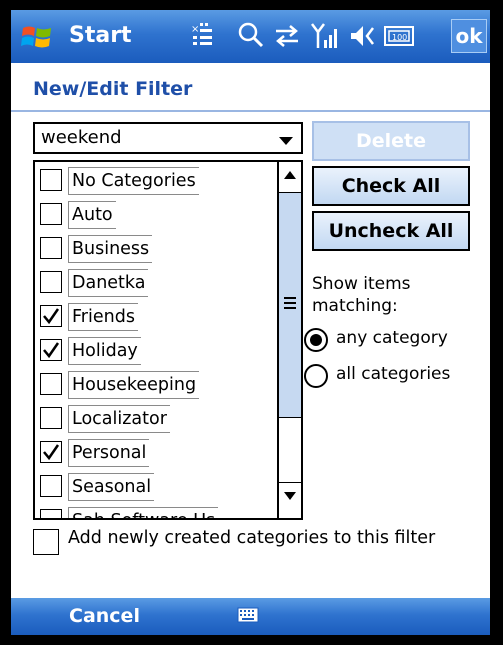 This screenshot has height=645, width=503. What do you see at coordinates (143, 512) in the screenshot?
I see `category-label: Sah Software Us` at bounding box center [143, 512].